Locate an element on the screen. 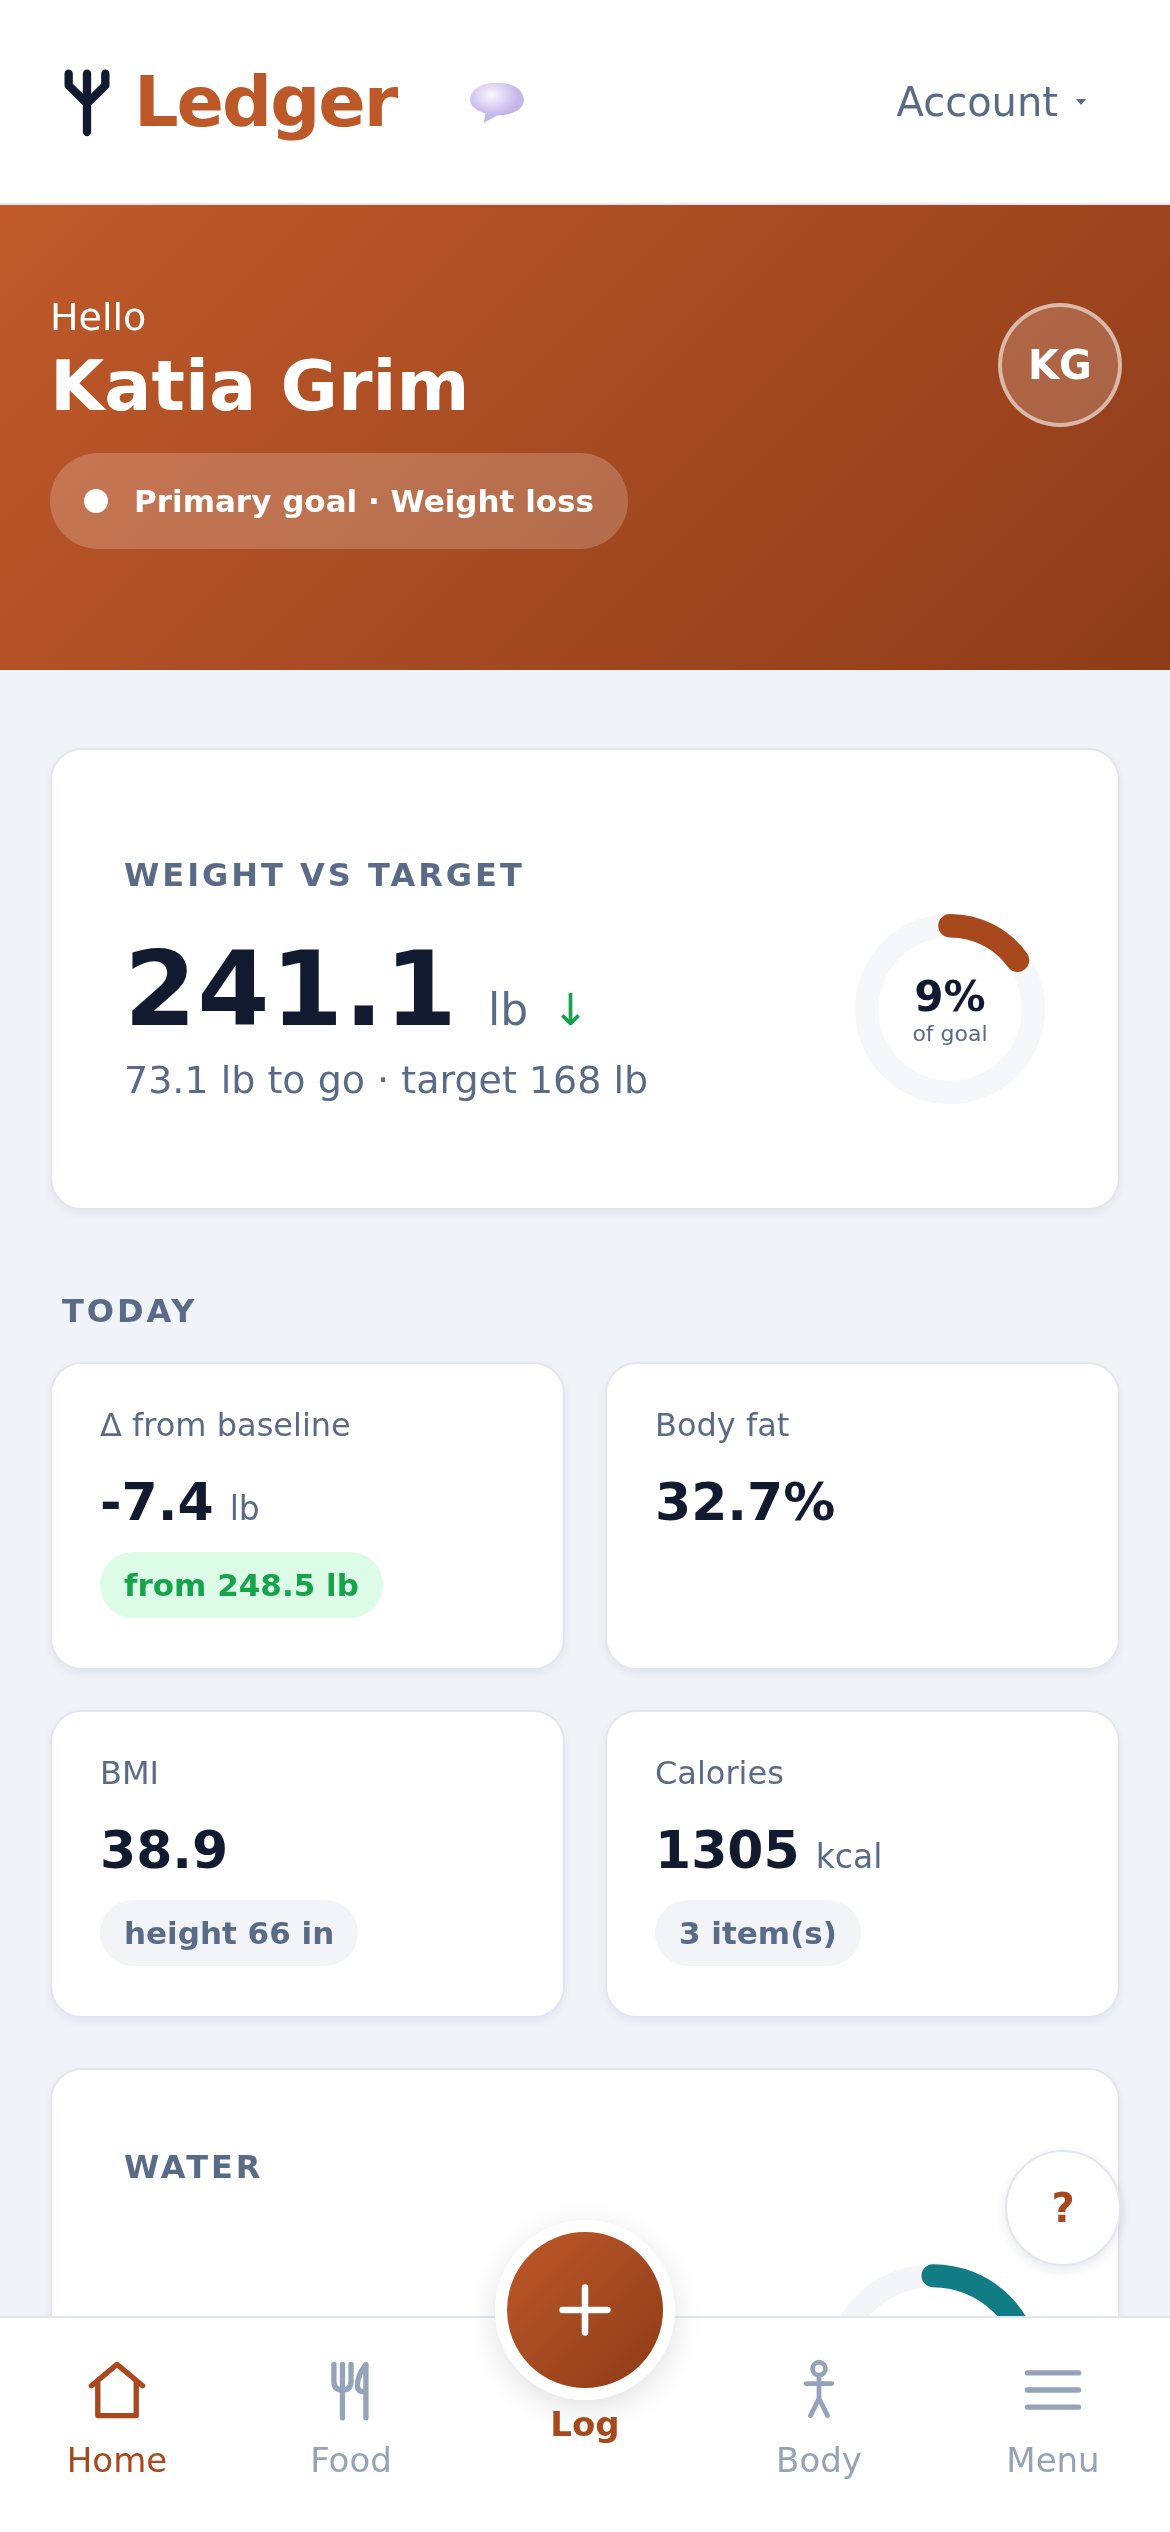 The image size is (1170, 2532). weight-unit: lb is located at coordinates (508, 1009).